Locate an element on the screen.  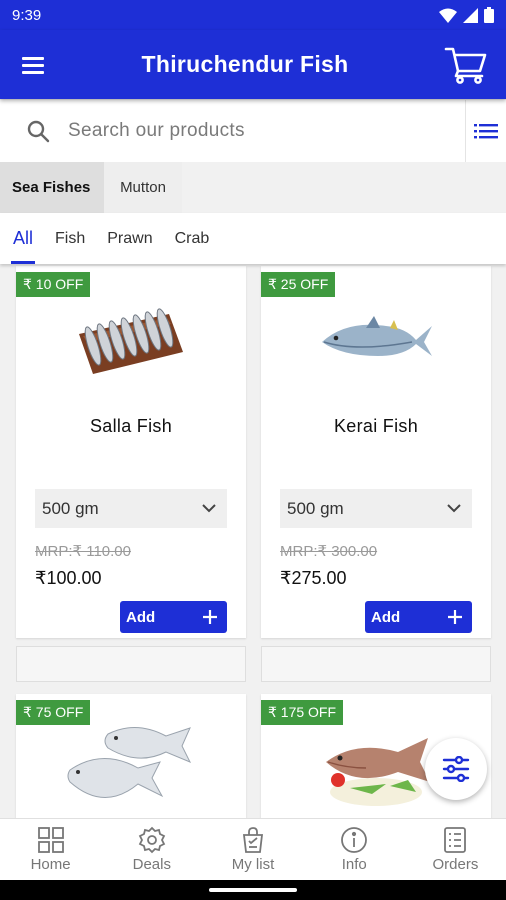
shopping-bag-icon is located at coordinates (253, 840).